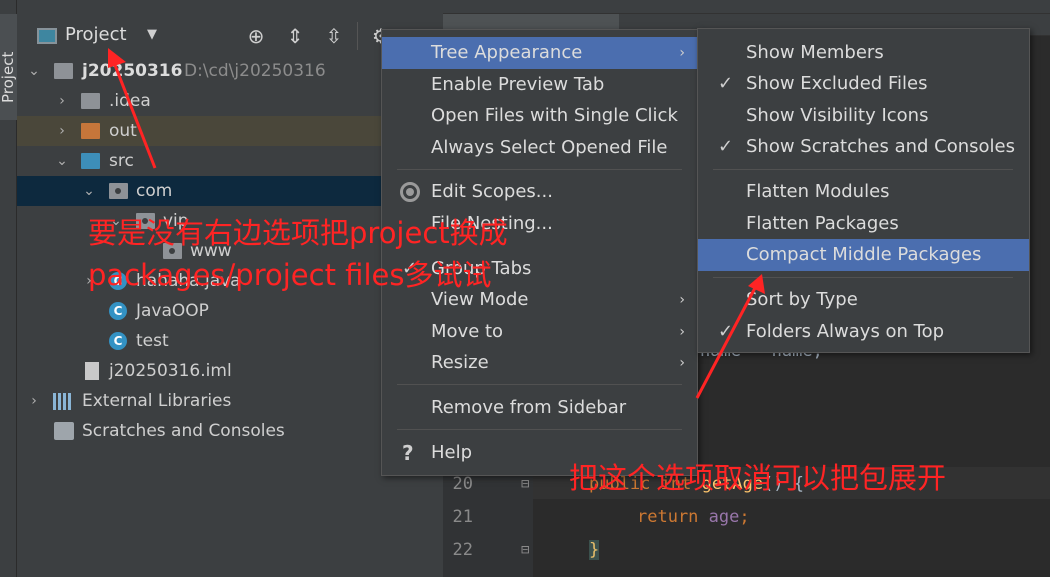 The height and width of the screenshot is (577, 1050). I want to click on project-stripe-button: Project, so click(8, 67).